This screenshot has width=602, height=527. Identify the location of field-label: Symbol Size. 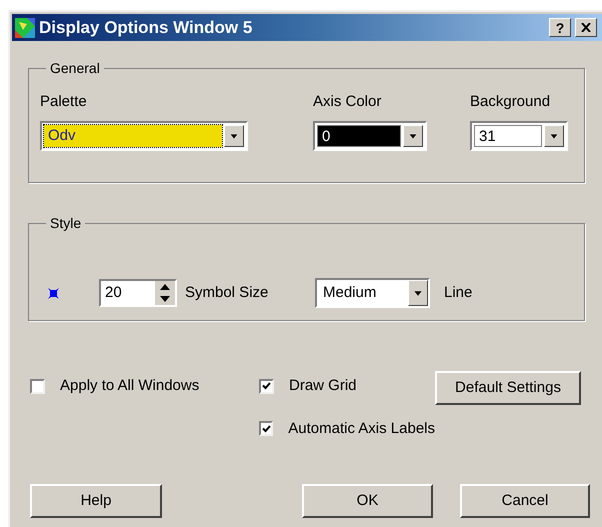
(227, 292).